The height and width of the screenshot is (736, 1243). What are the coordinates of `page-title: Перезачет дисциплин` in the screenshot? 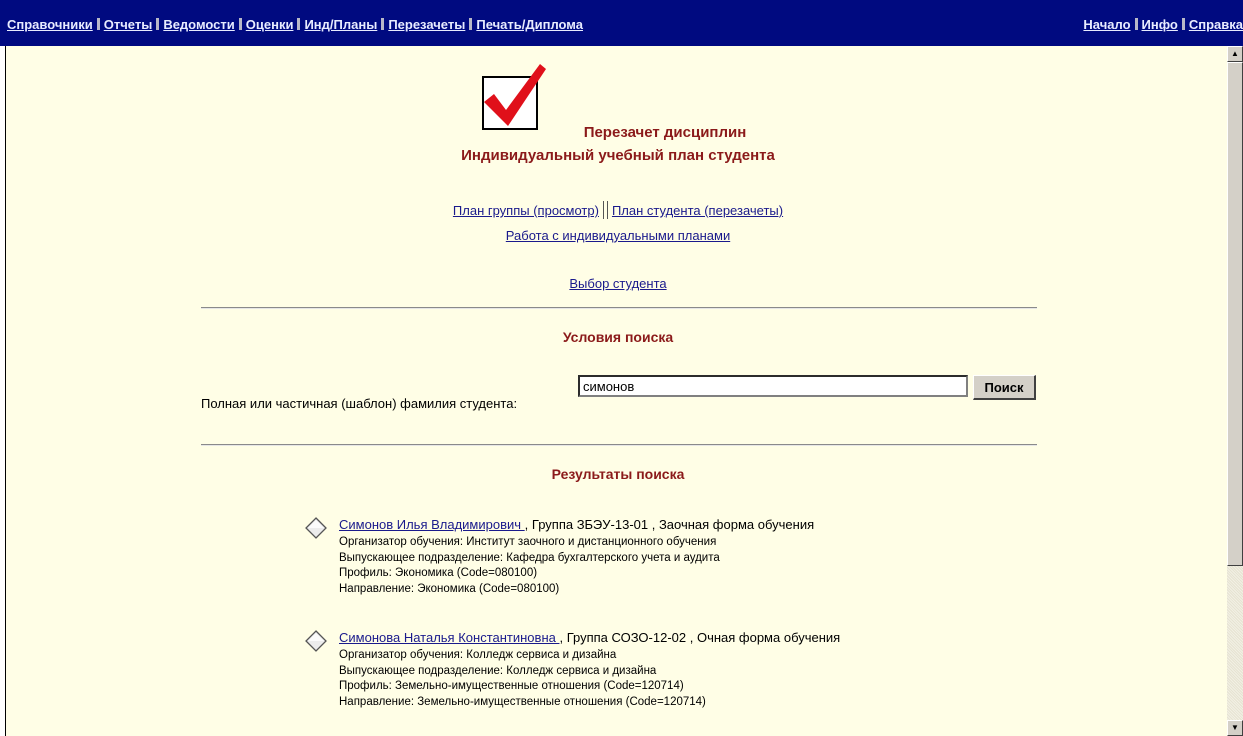 It's located at (665, 132).